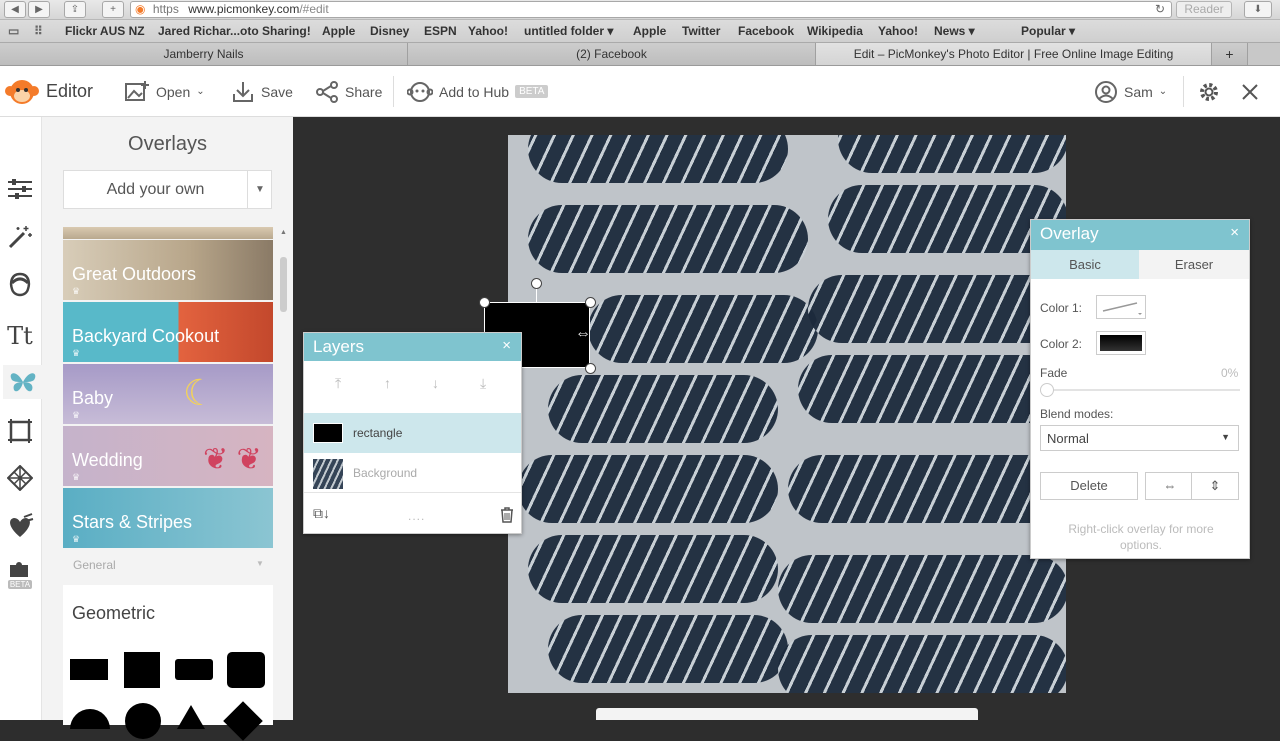 The width and height of the screenshot is (1280, 741). What do you see at coordinates (1089, 486) in the screenshot?
I see `delete-button: Delete` at bounding box center [1089, 486].